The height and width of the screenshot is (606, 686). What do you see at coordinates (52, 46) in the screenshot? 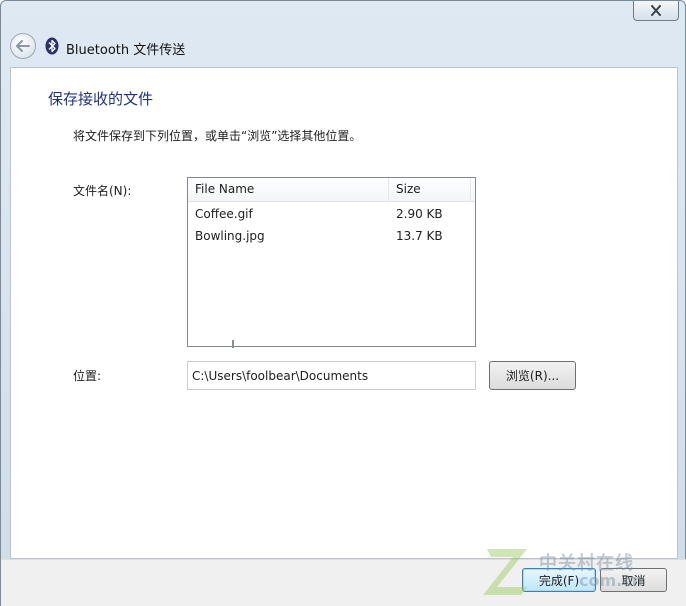
I see `bluetooth-icon` at bounding box center [52, 46].